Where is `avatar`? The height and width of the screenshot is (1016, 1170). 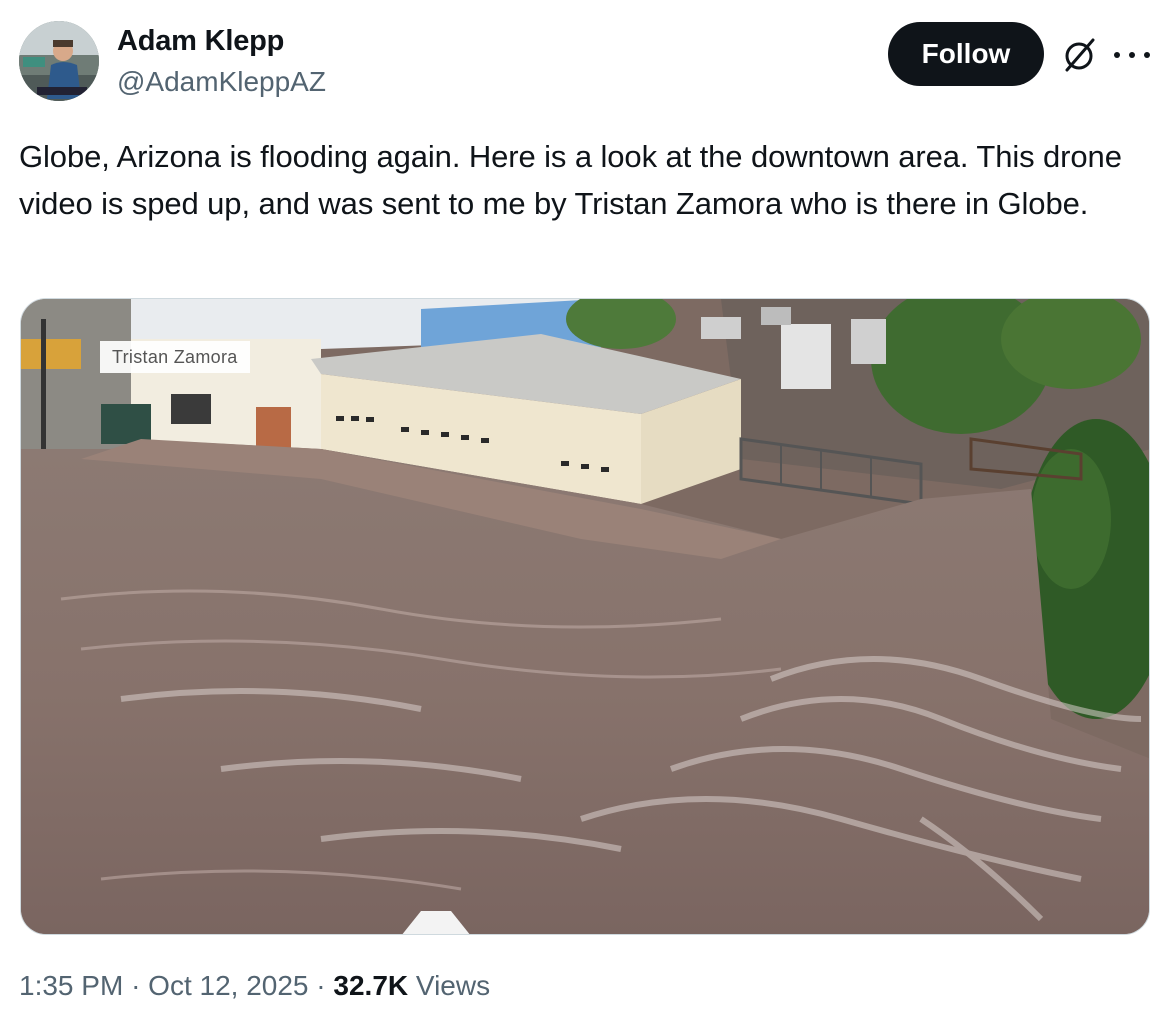 avatar is located at coordinates (59, 61).